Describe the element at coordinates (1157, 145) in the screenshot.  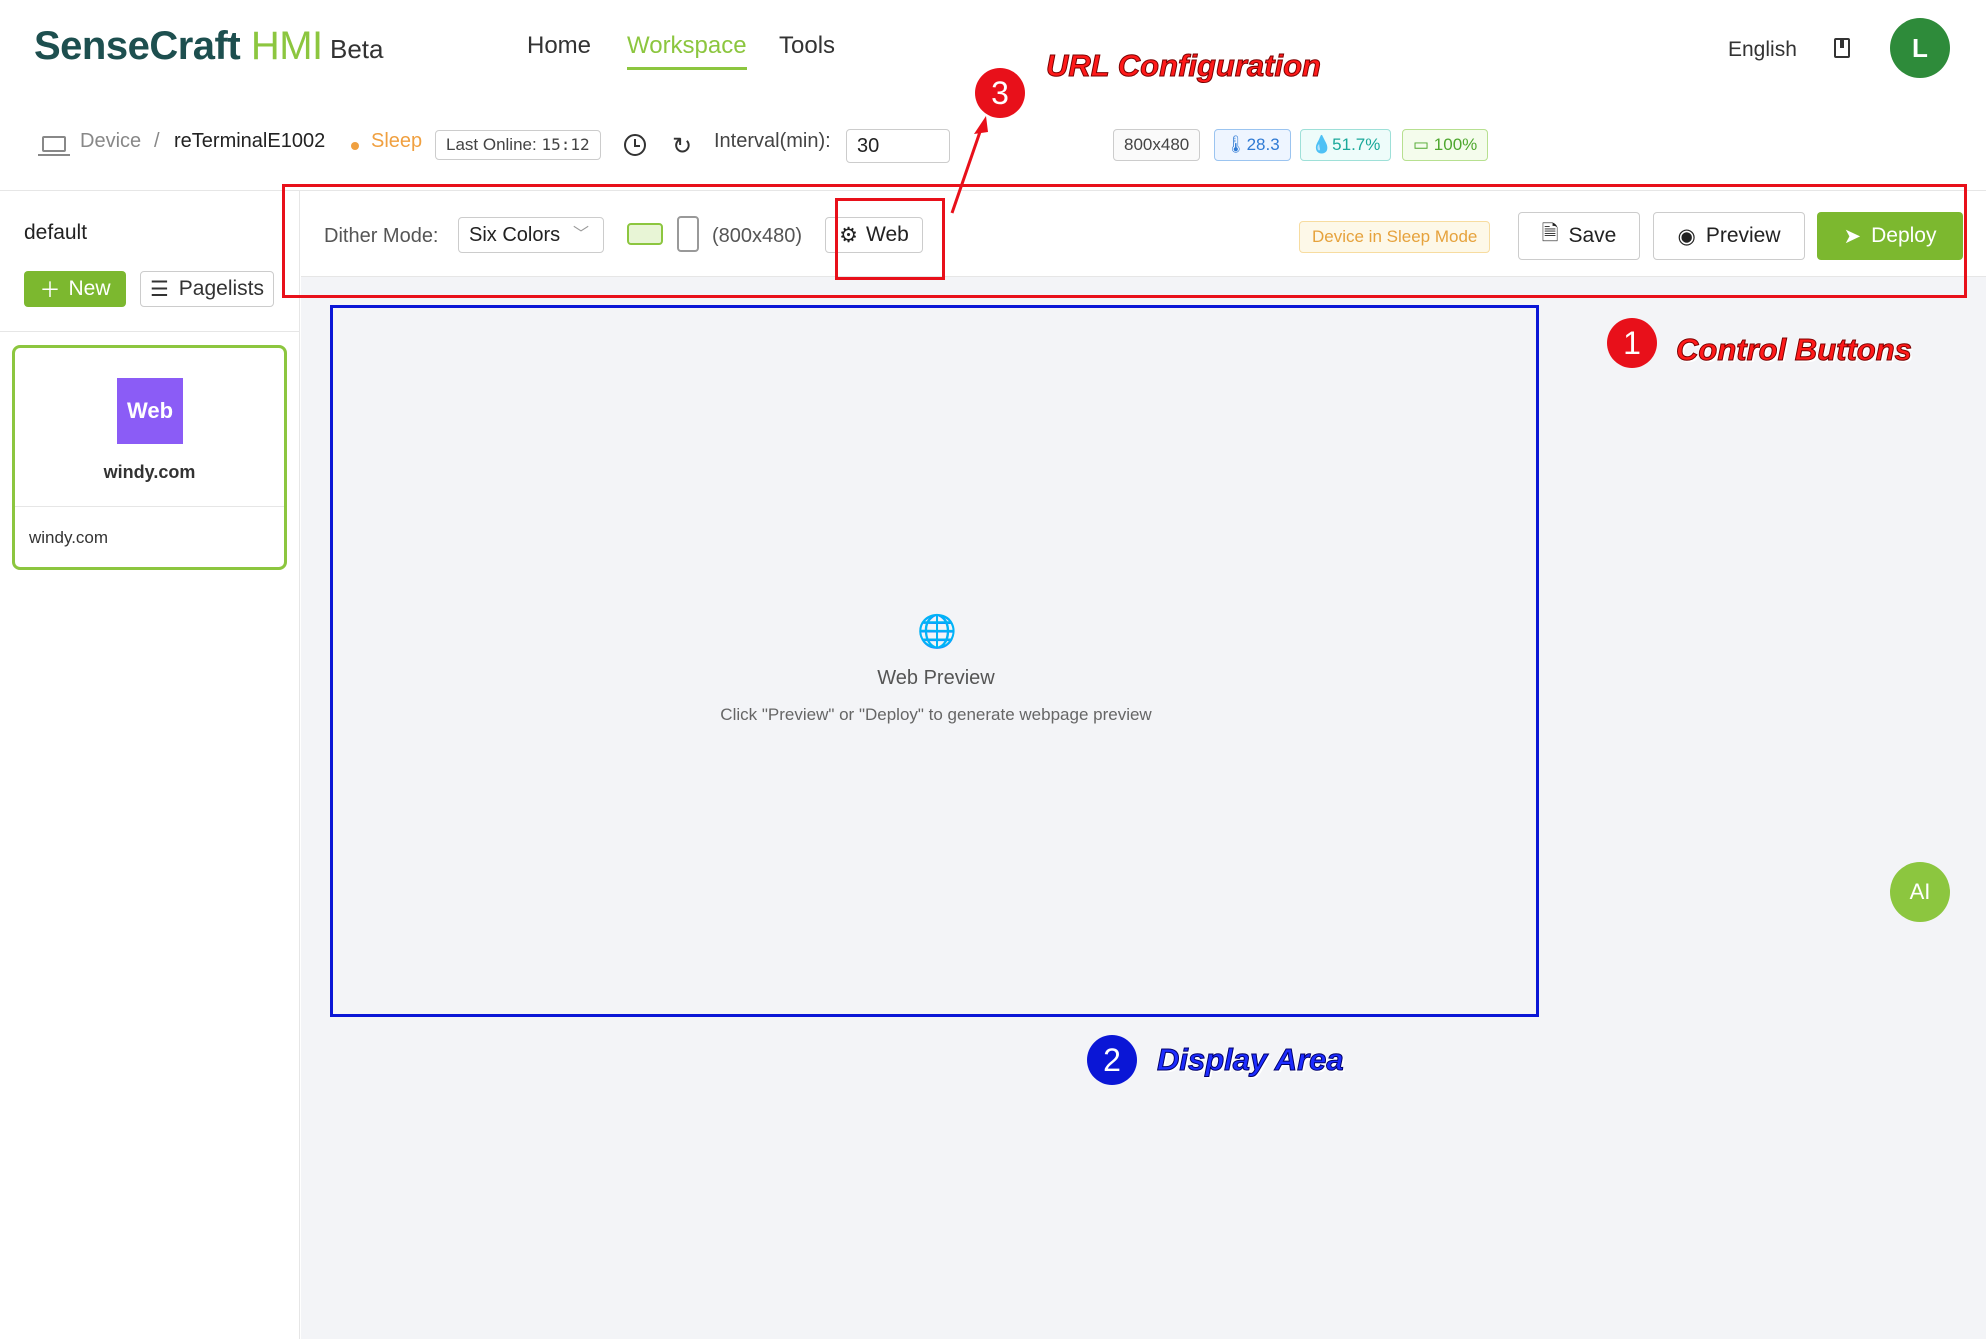
I see `resolution-tag: 800x480` at that location.